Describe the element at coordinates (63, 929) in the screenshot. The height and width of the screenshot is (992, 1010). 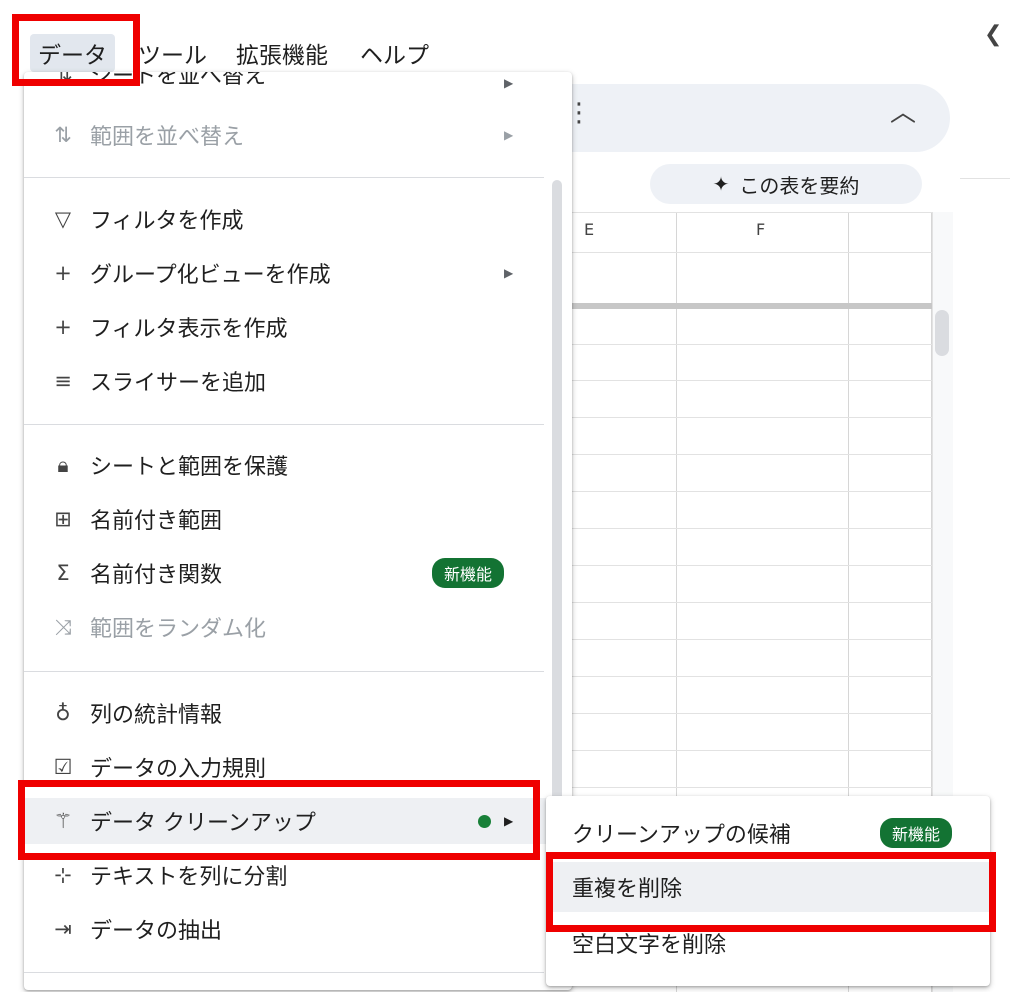
I see `extract-icon: ⇥` at that location.